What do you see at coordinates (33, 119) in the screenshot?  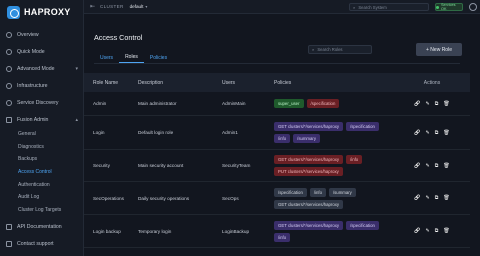 I see `sidebar-item-label: Fusion Admin` at bounding box center [33, 119].